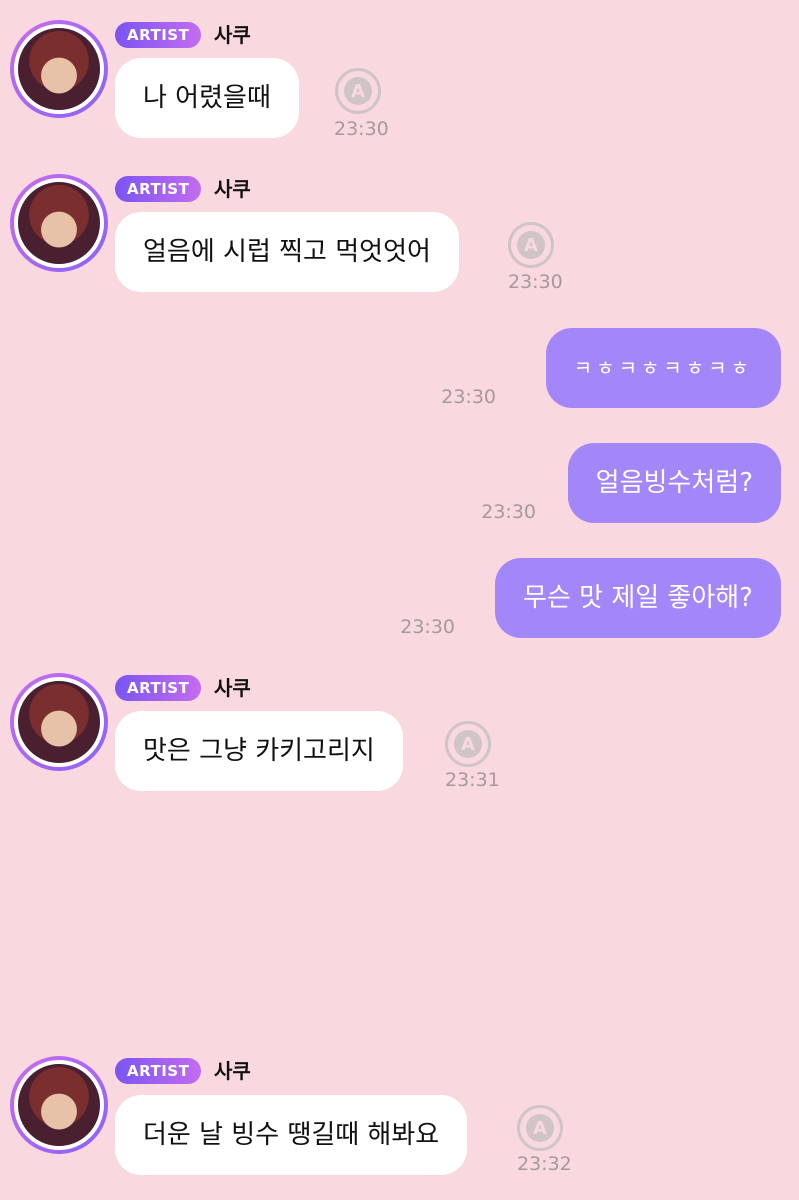  Describe the element at coordinates (287, 252) in the screenshot. I see `incoming-message-bubble: 얼음에 시럽 찍고 먹엇엇어` at that location.